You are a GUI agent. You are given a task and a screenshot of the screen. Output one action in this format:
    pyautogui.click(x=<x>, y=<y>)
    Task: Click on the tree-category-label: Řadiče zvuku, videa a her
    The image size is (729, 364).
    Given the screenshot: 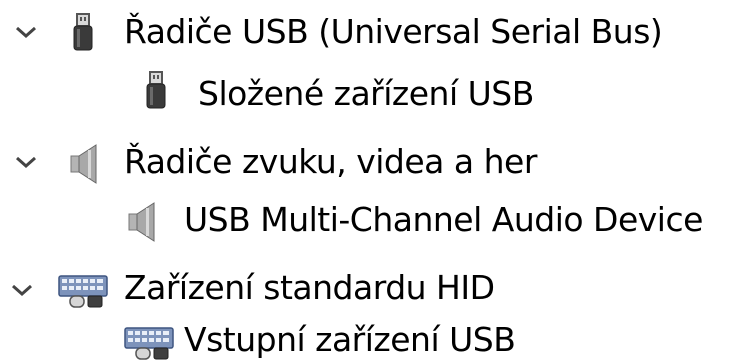 What is the action you would take?
    pyautogui.click(x=330, y=161)
    